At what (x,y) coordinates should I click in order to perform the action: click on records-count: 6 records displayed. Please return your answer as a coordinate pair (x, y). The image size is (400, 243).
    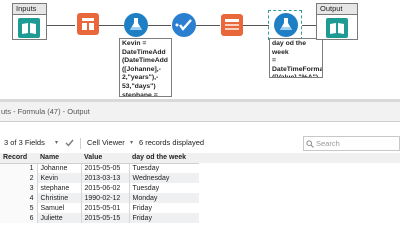
    Looking at the image, I should click on (172, 142).